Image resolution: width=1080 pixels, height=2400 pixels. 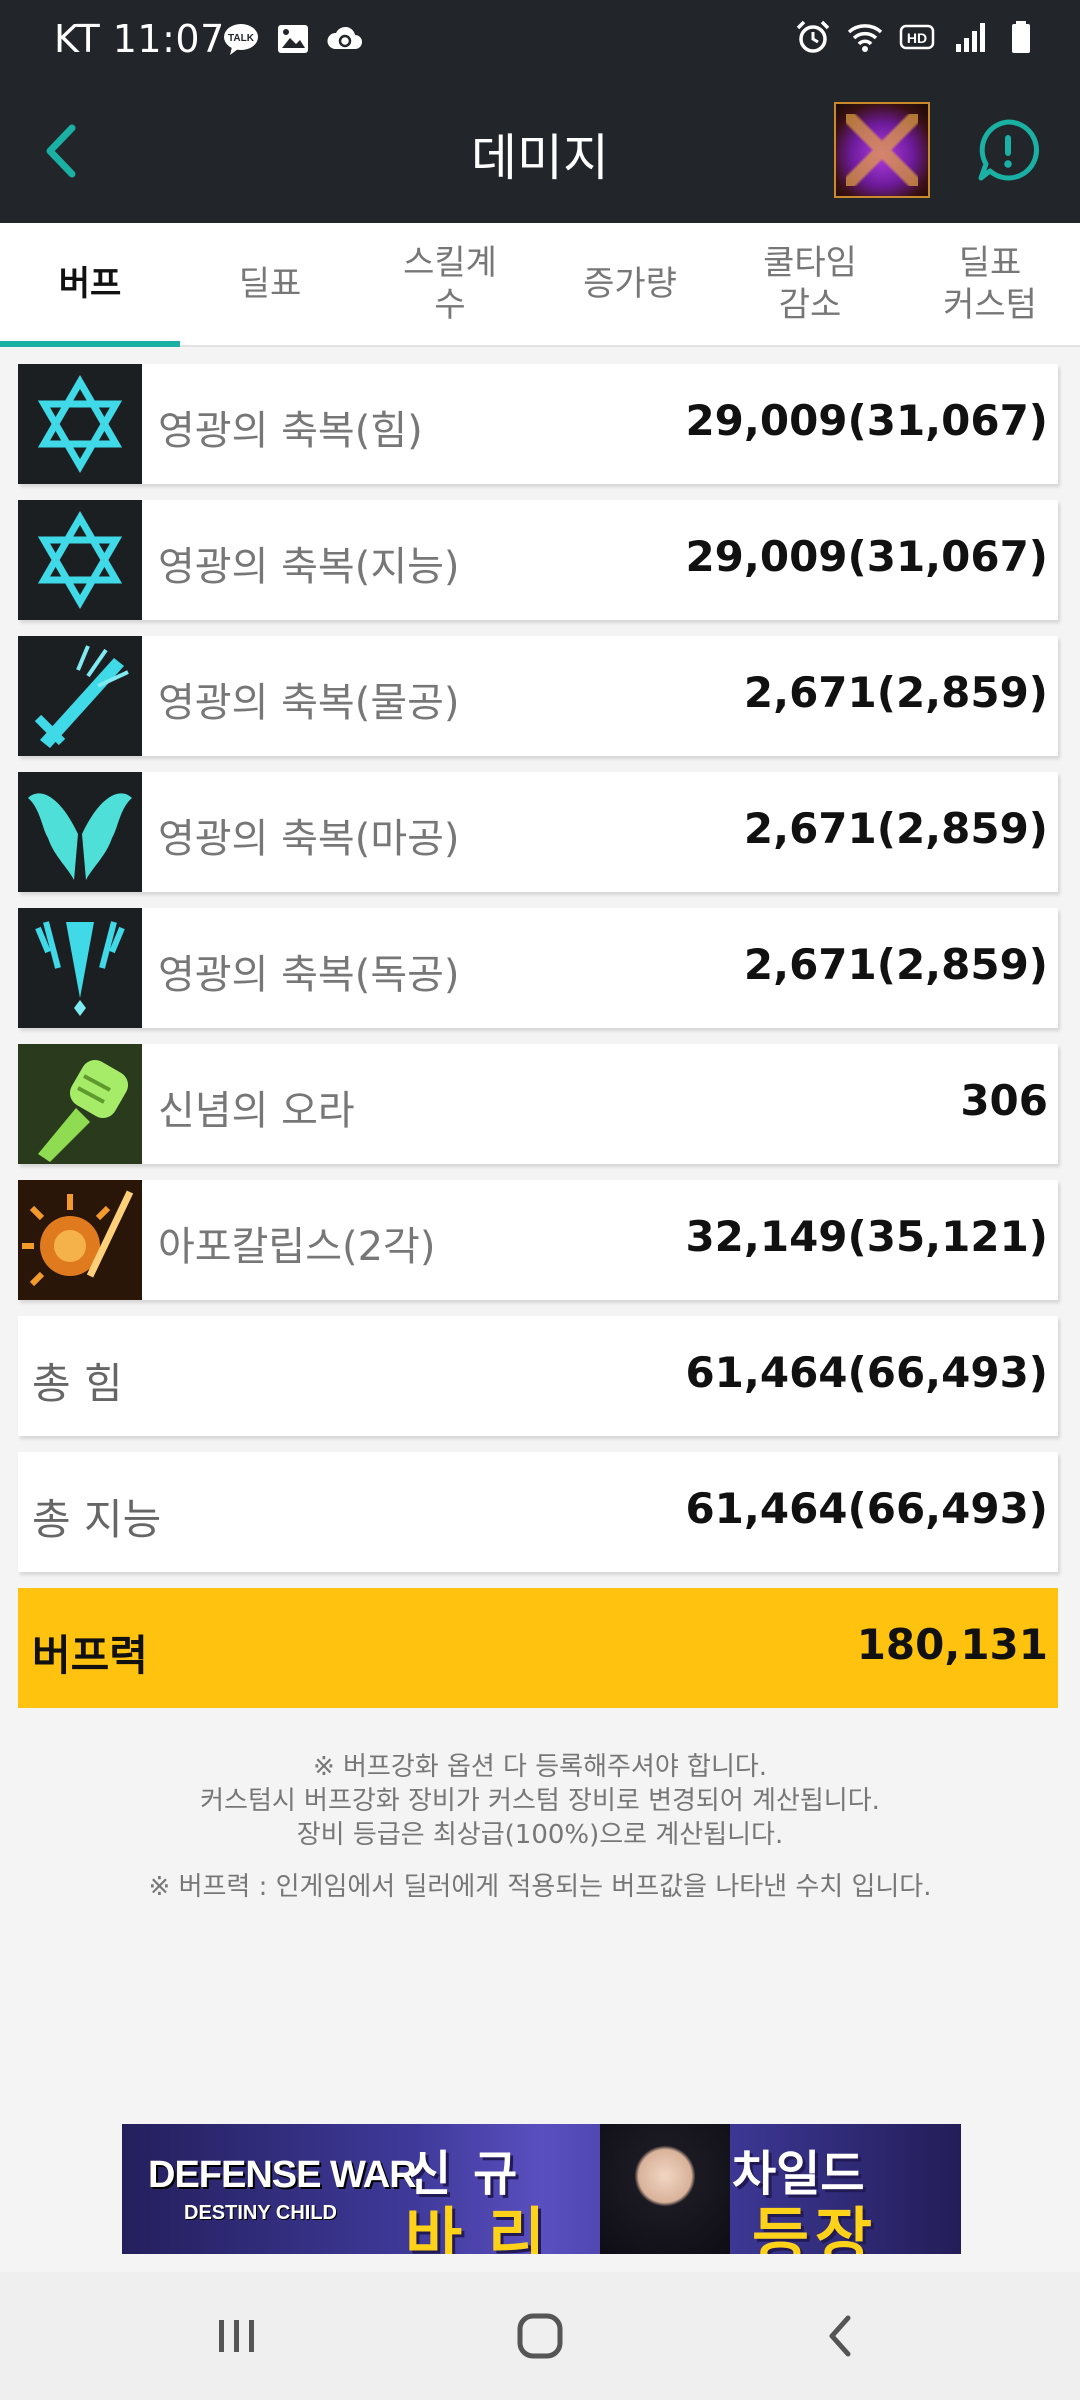 I want to click on status-bar: KT 11:07 TALK HD, so click(x=540, y=40).